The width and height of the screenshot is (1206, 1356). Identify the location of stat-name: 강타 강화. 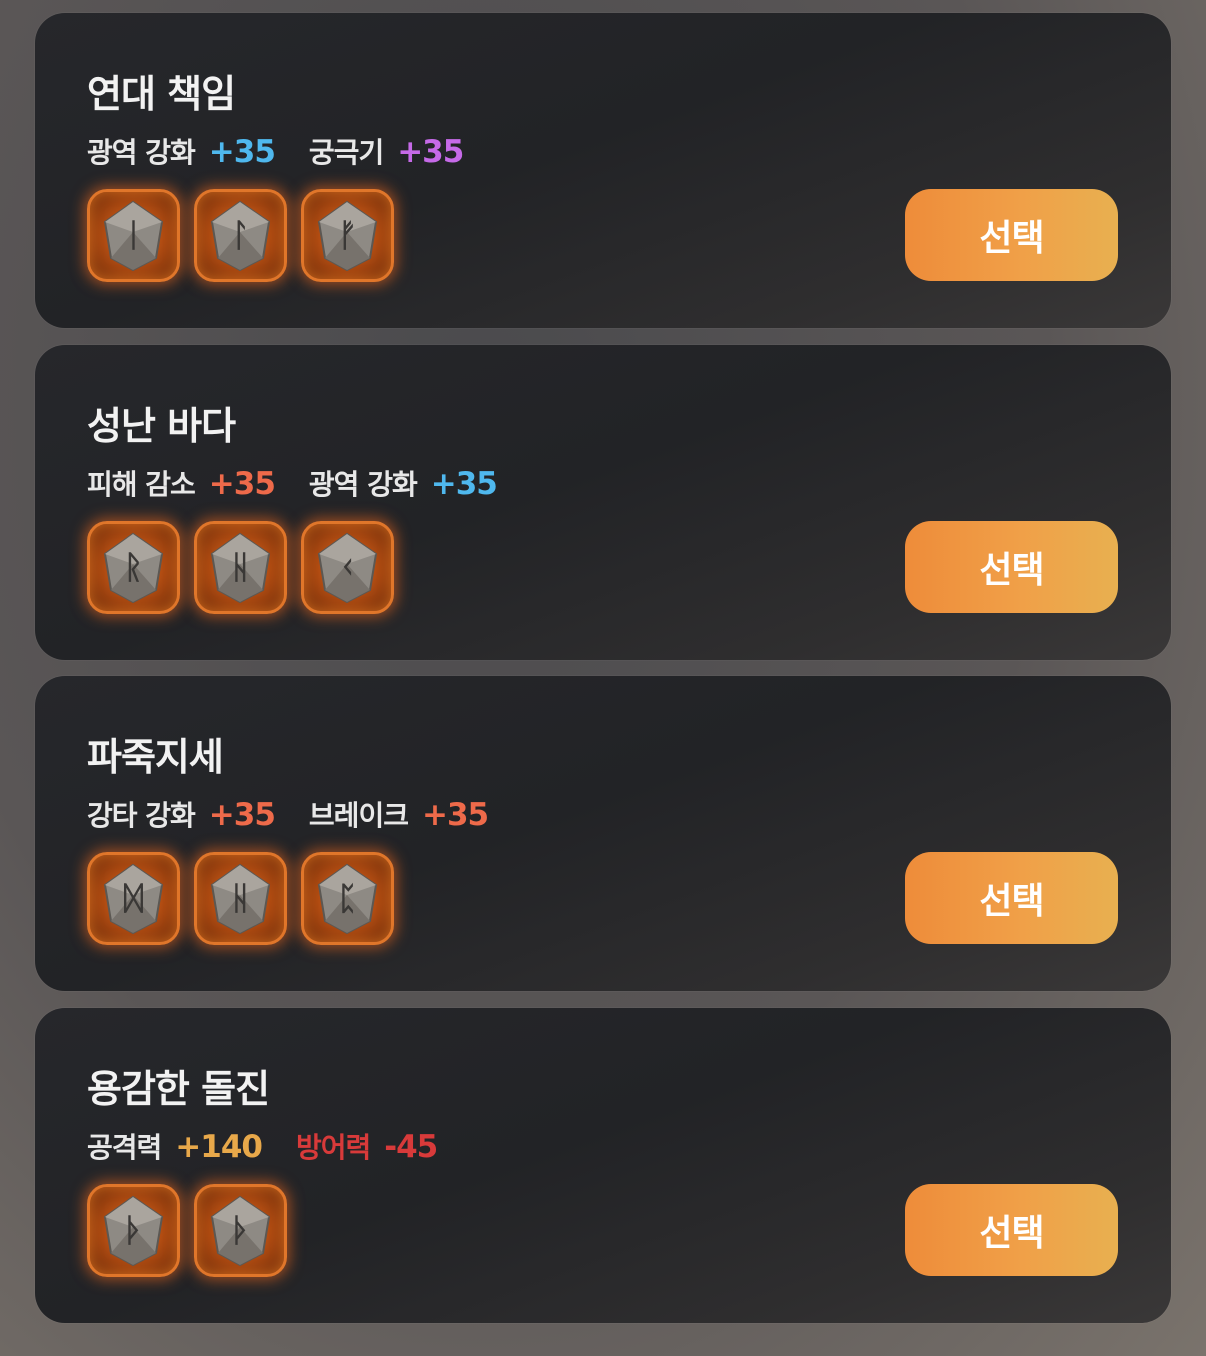
(141, 815).